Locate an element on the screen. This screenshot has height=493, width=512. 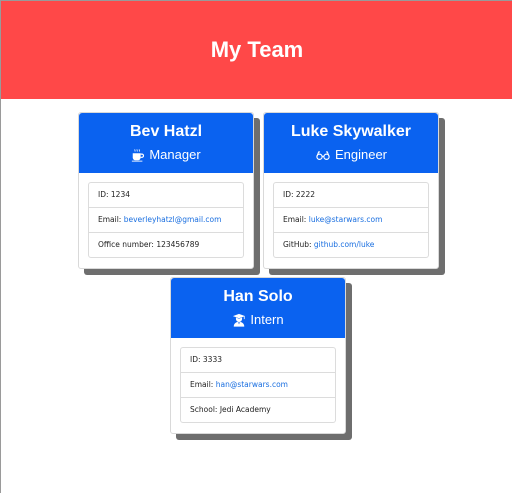
page-title: My Team is located at coordinates (257, 49).